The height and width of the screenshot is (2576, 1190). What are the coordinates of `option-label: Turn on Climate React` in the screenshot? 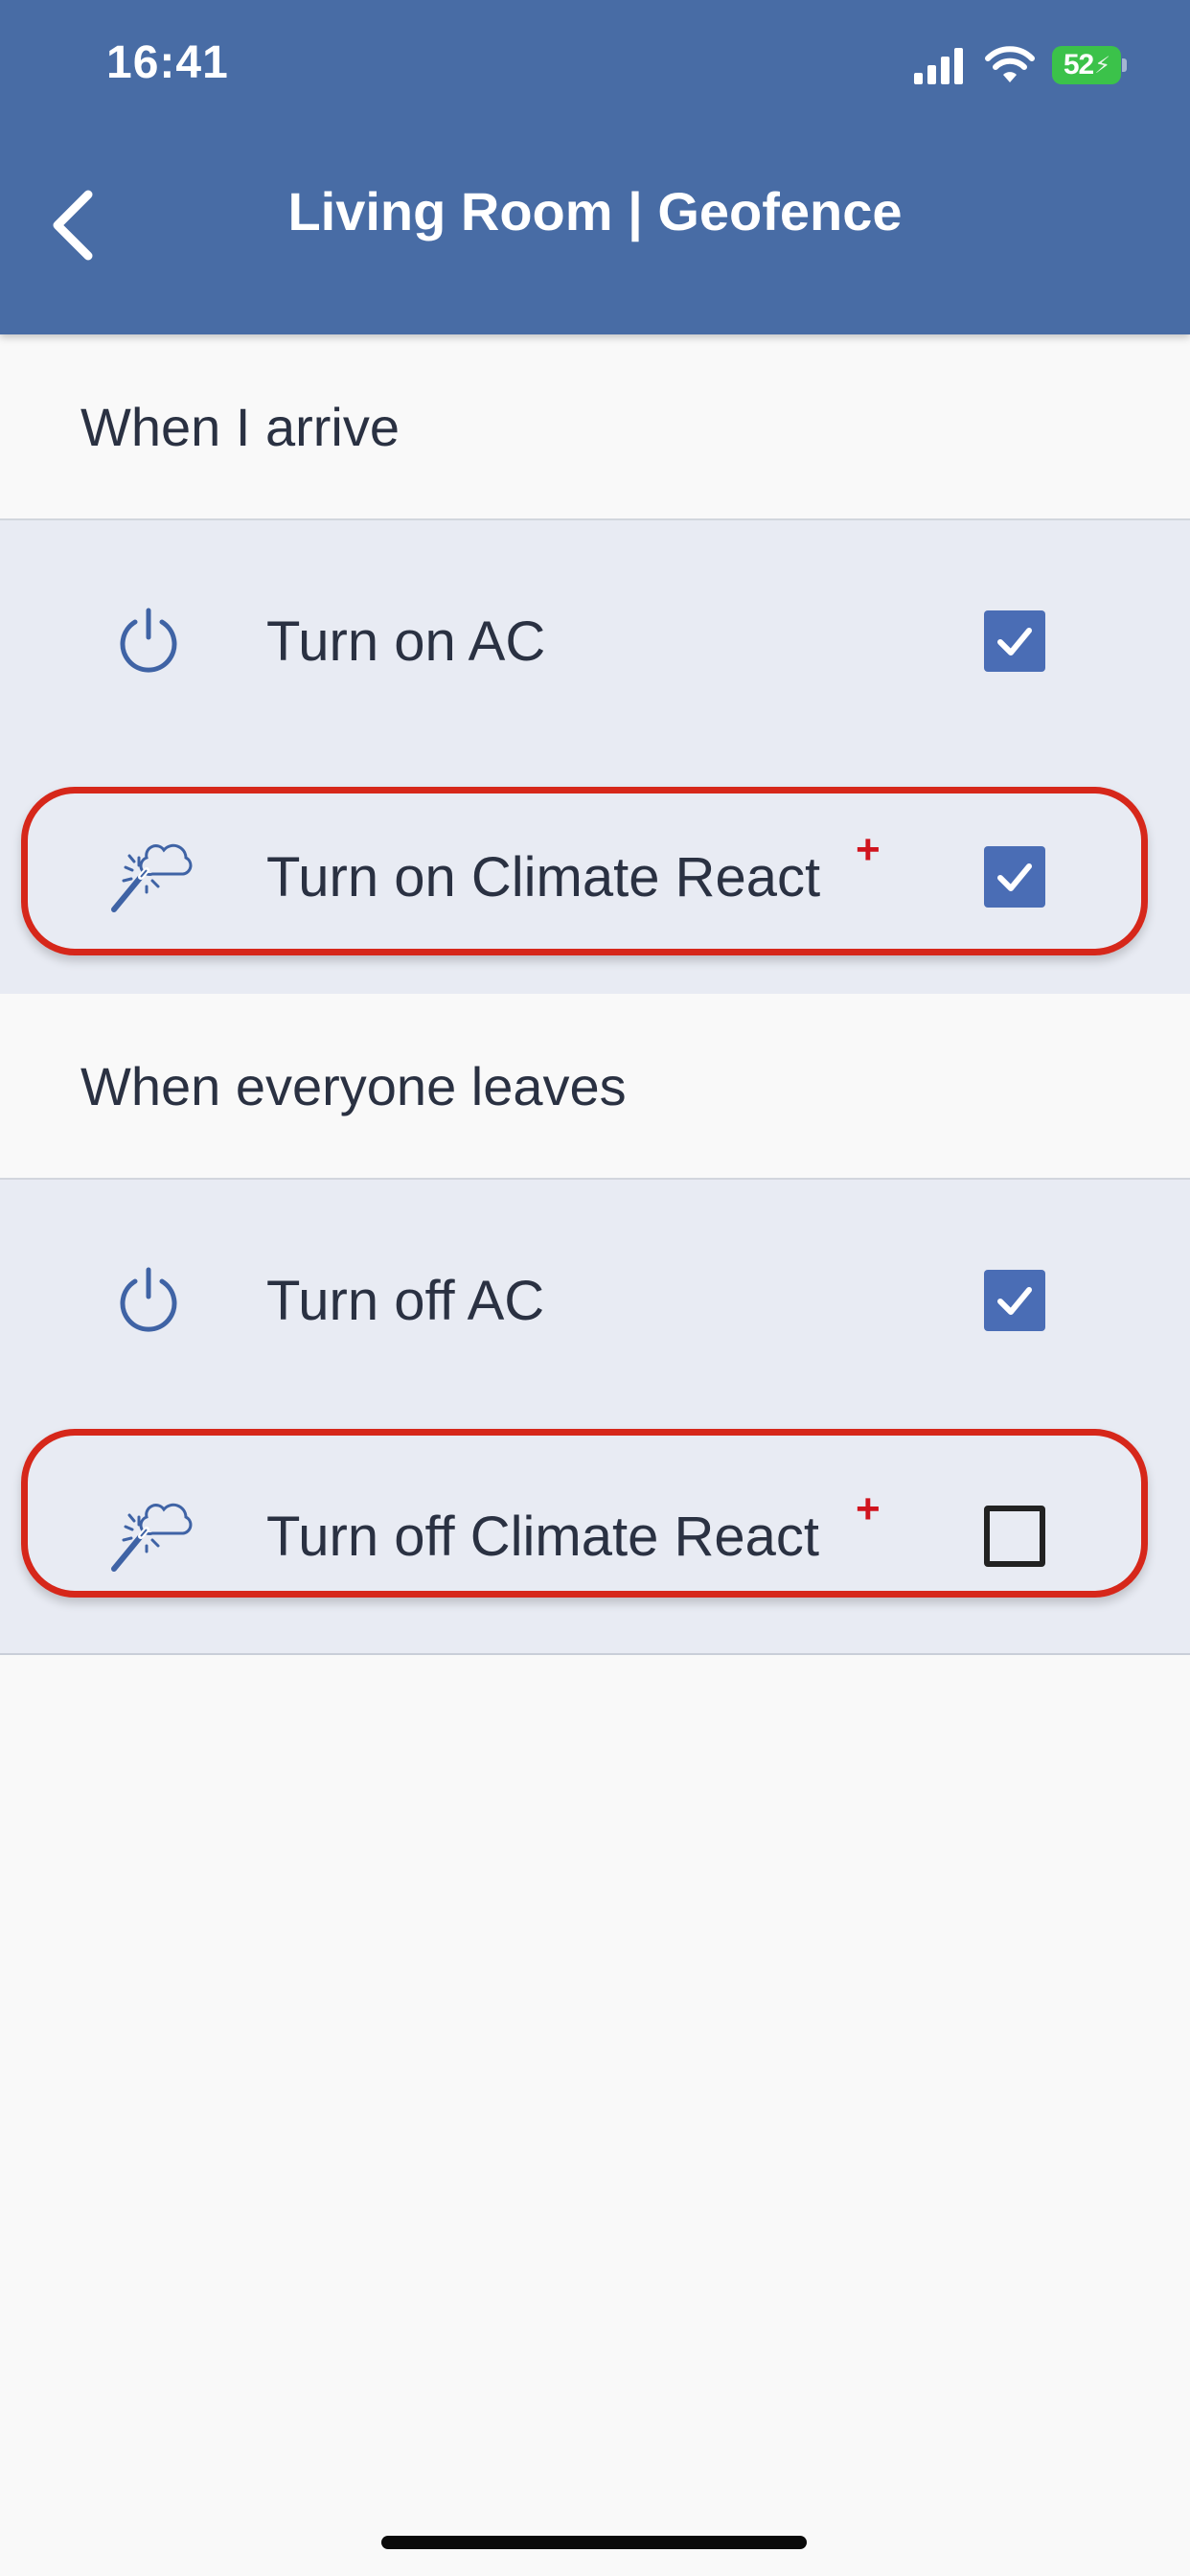 It's located at (543, 877).